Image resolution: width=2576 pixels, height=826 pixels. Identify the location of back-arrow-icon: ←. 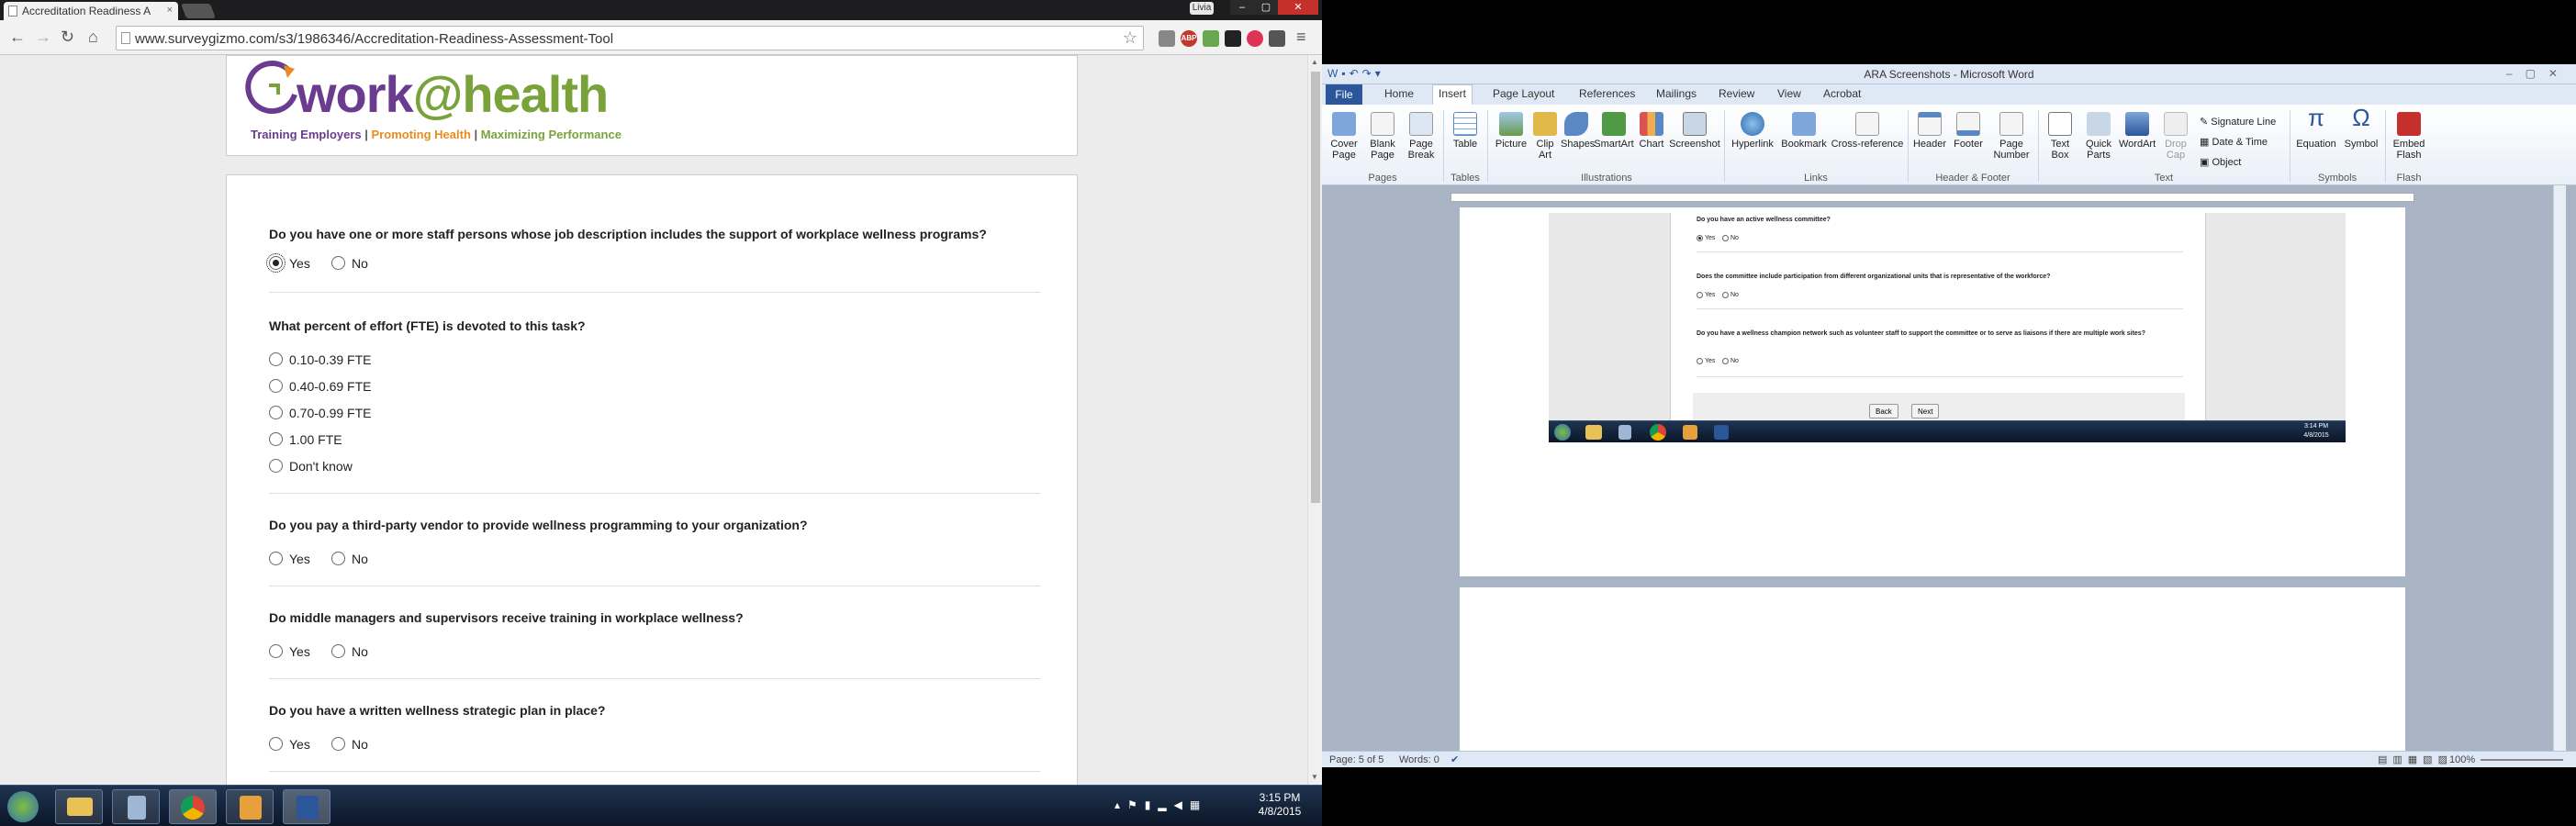
(17, 36).